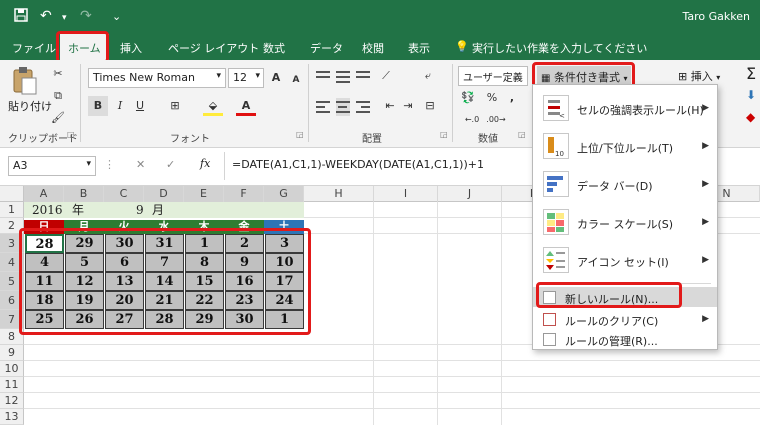  What do you see at coordinates (323, 107) in the screenshot?
I see `align-left-icon` at bounding box center [323, 107].